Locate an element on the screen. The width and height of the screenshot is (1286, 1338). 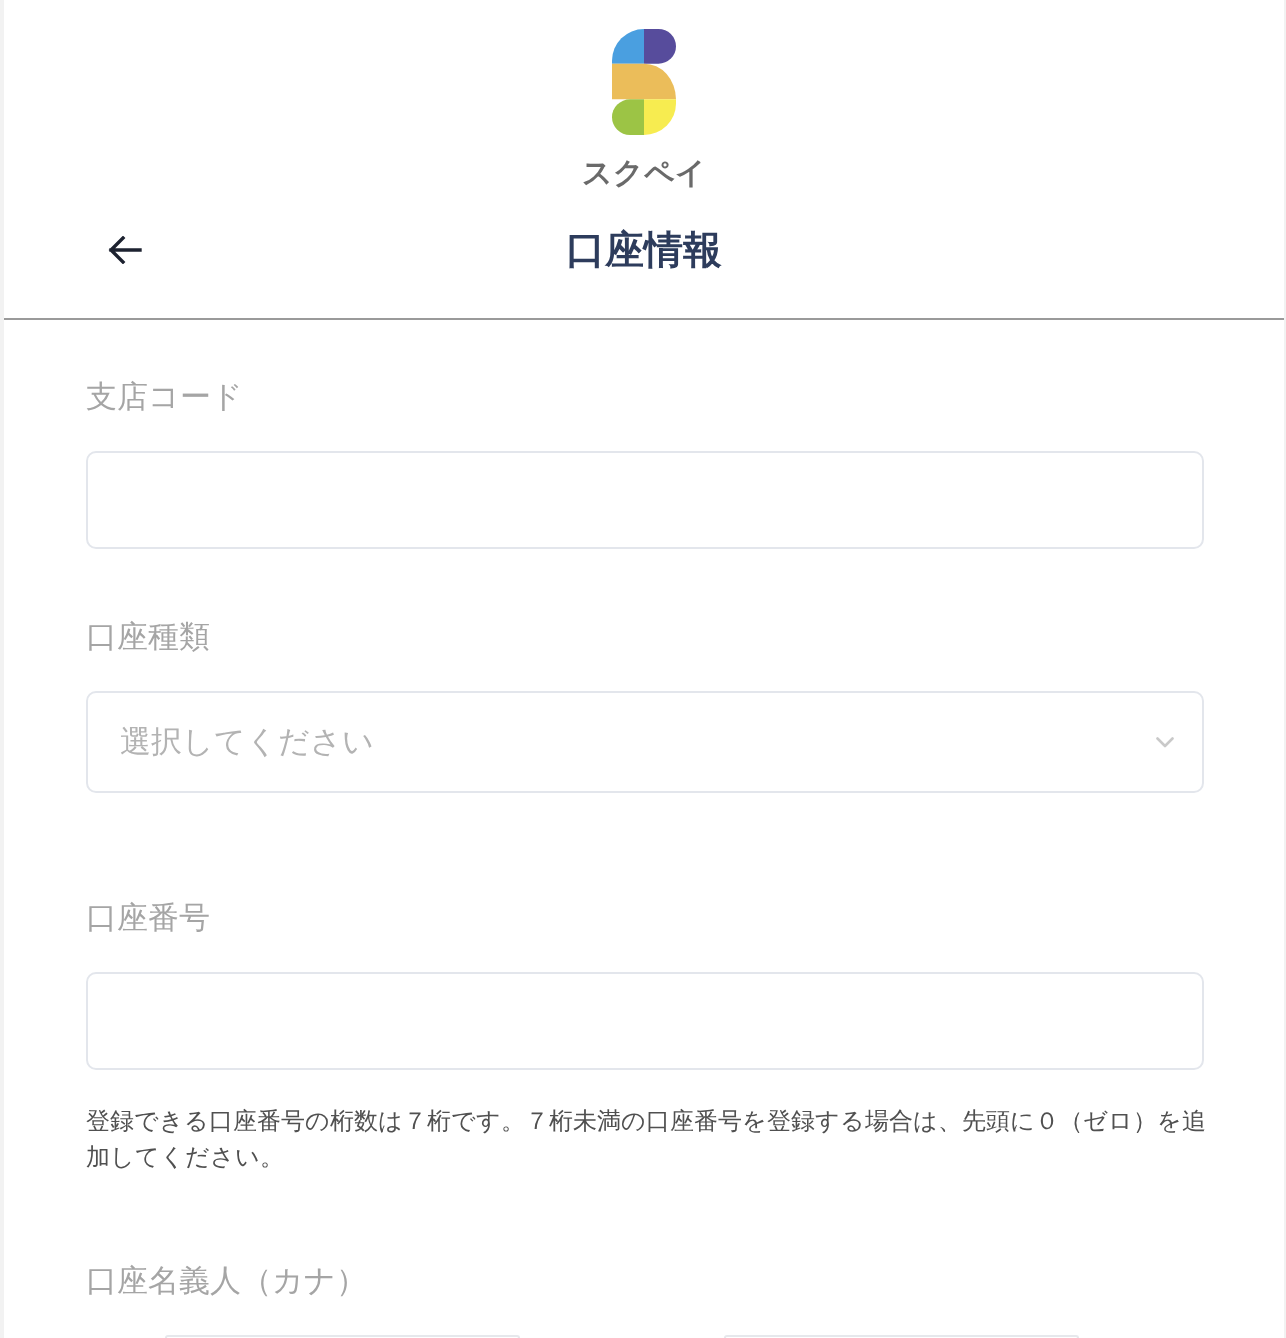
field-label: 口座名義人（カナ） is located at coordinates (226, 1280).